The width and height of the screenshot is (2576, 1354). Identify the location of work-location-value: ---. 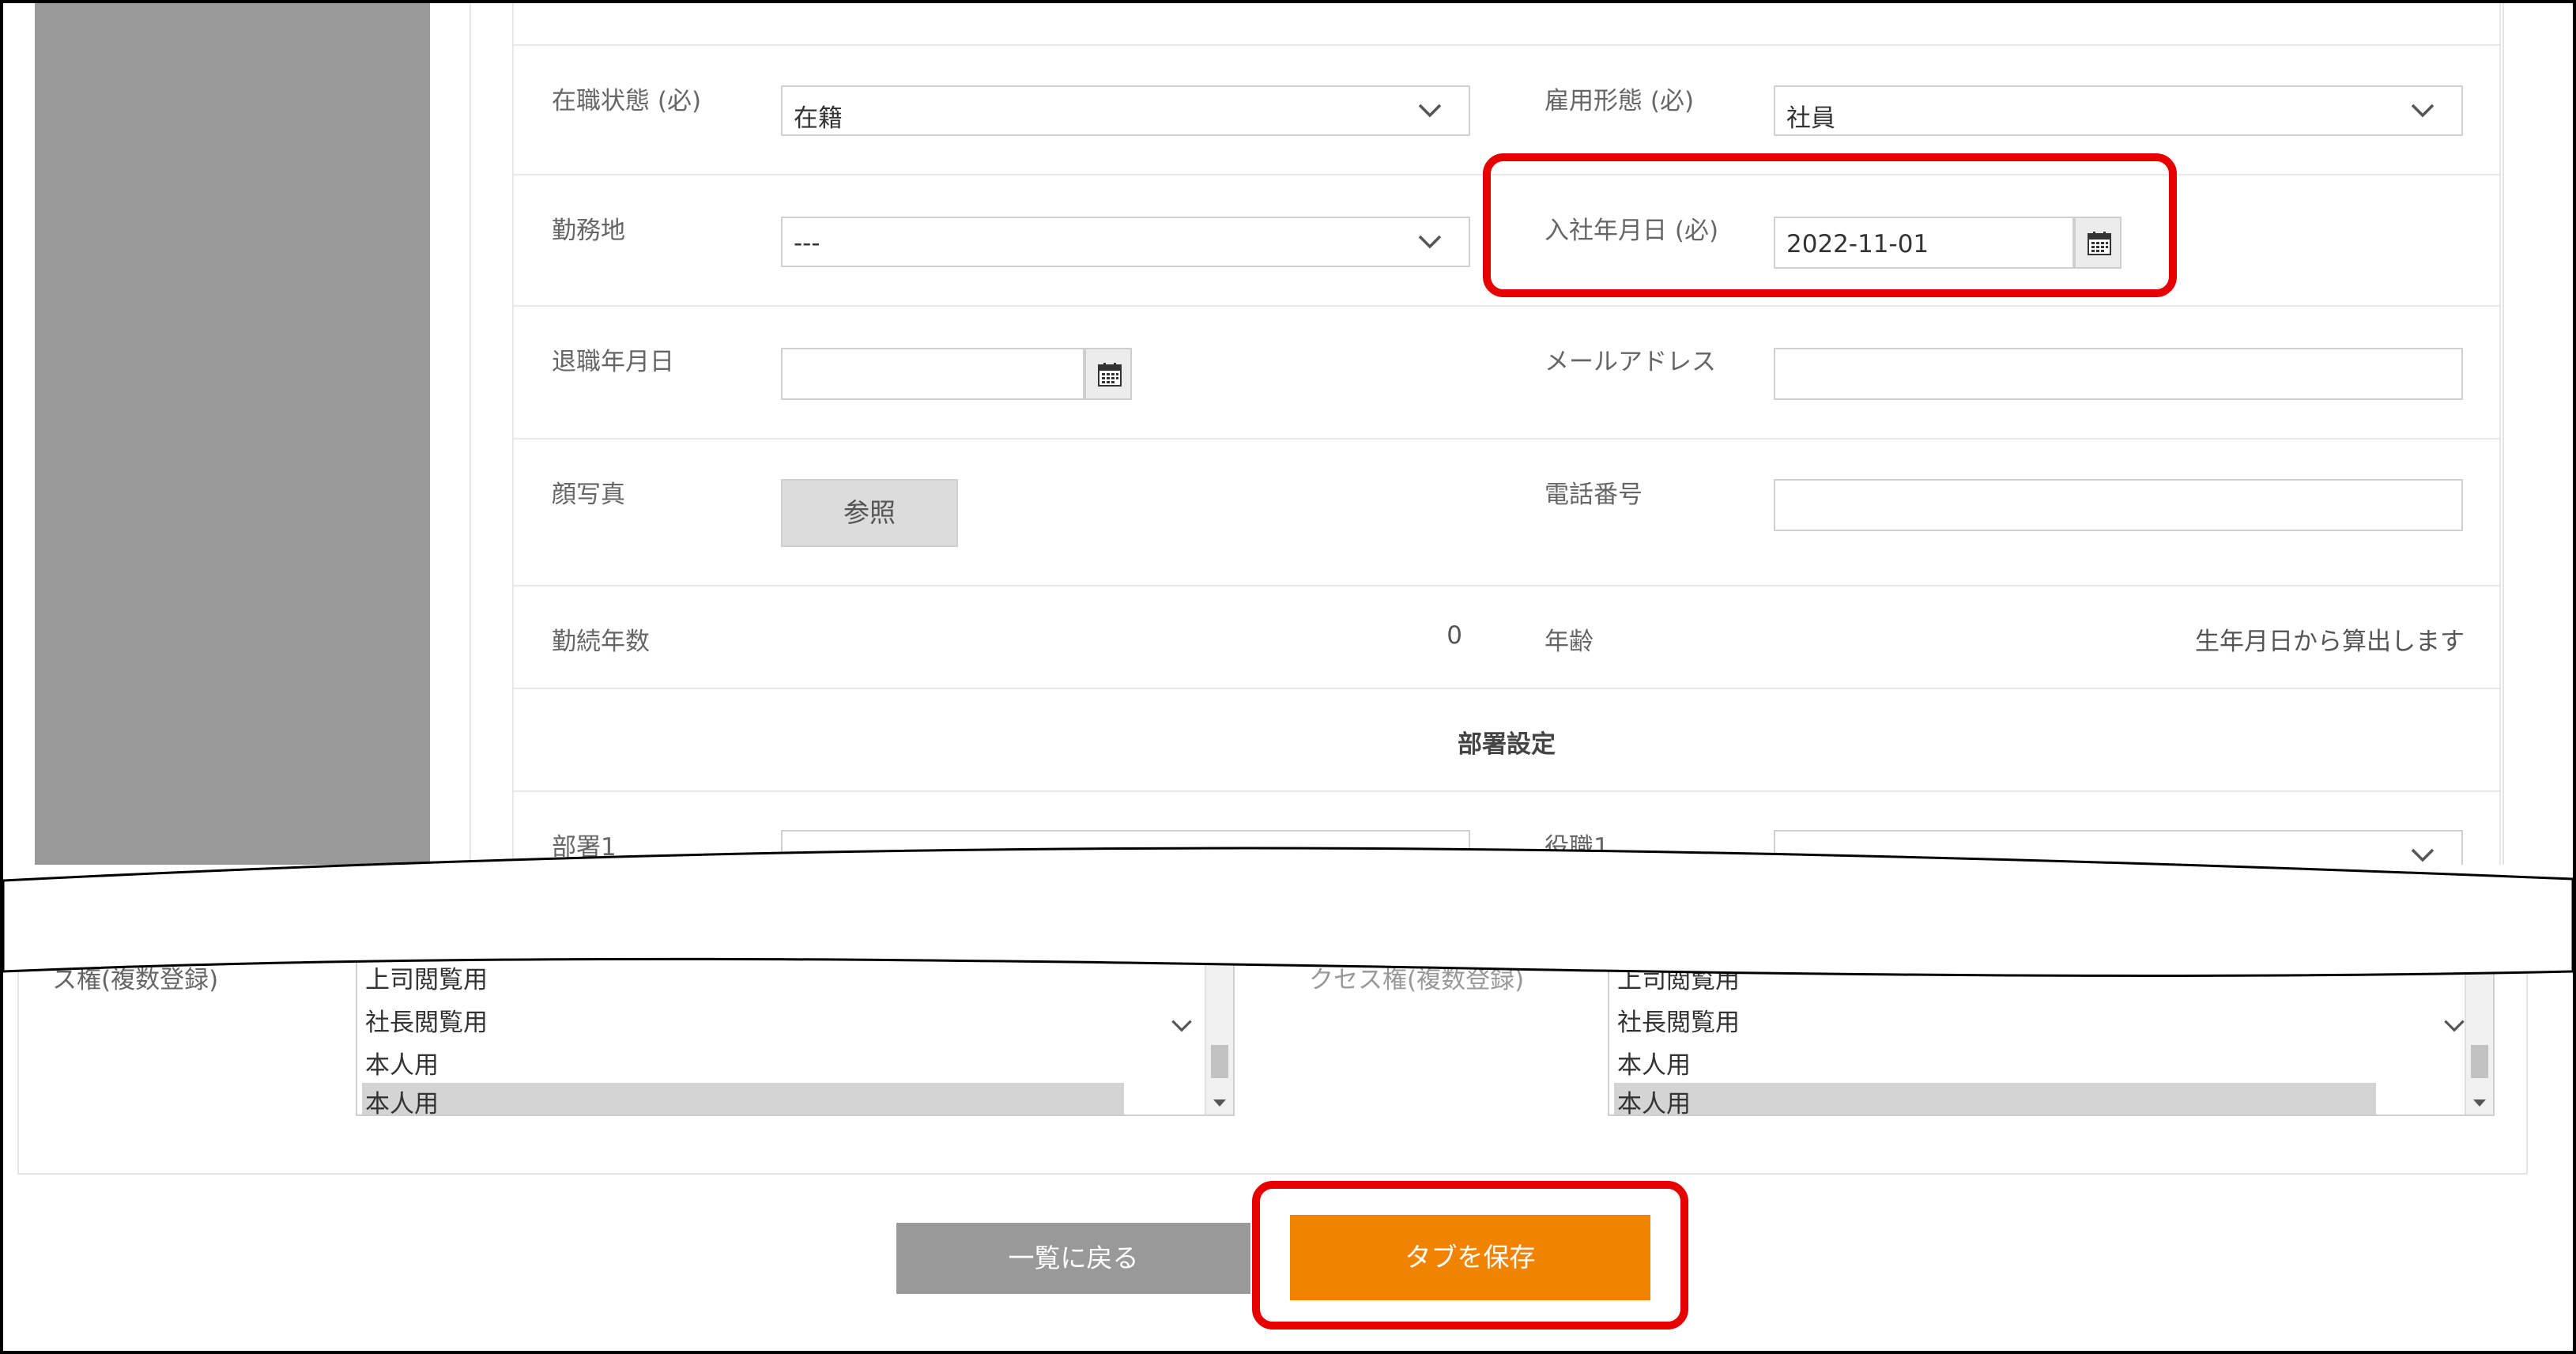
(807, 244).